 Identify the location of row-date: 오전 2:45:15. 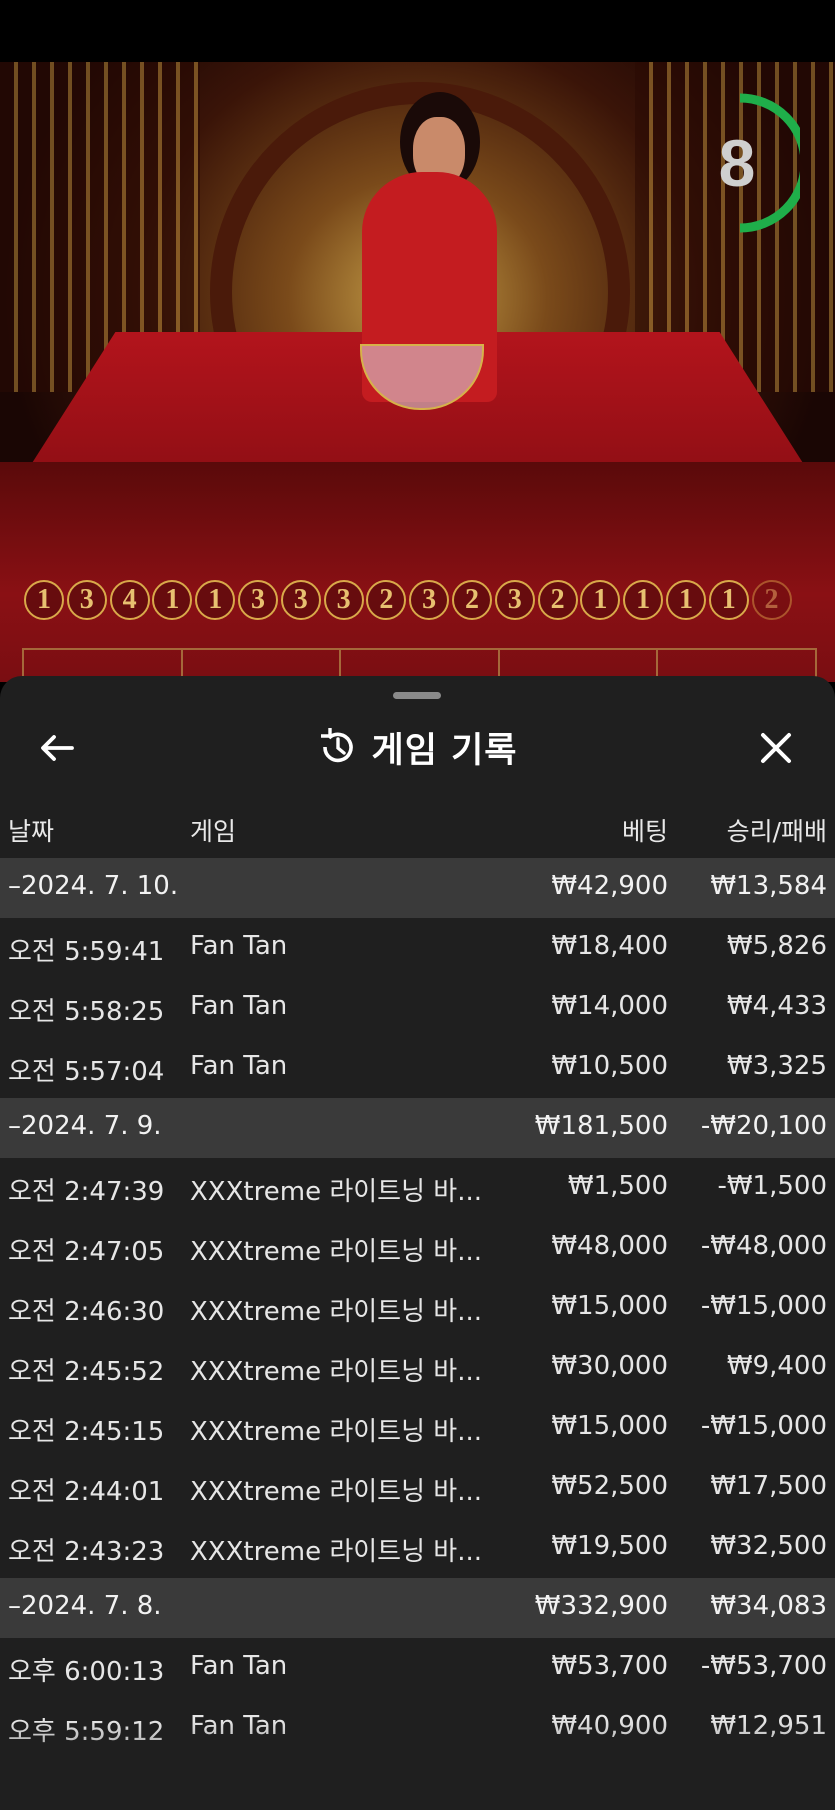
(86, 1432).